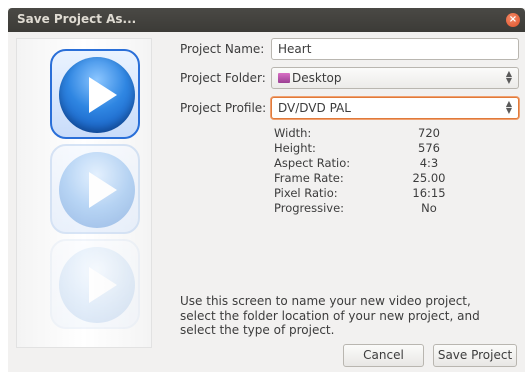  Describe the element at coordinates (429, 178) in the screenshot. I see `detail-value: 25.00` at that location.